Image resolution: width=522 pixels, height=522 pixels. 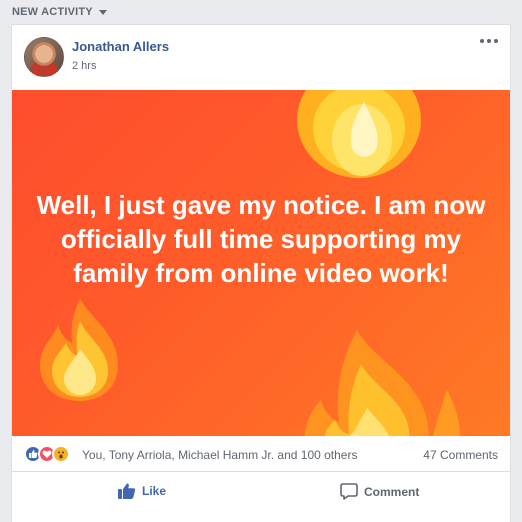 I want to click on more-options-icon, so click(x=489, y=41).